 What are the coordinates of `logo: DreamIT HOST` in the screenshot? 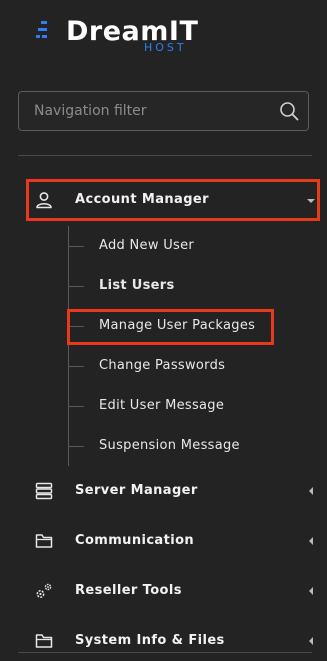 It's located at (117, 34).